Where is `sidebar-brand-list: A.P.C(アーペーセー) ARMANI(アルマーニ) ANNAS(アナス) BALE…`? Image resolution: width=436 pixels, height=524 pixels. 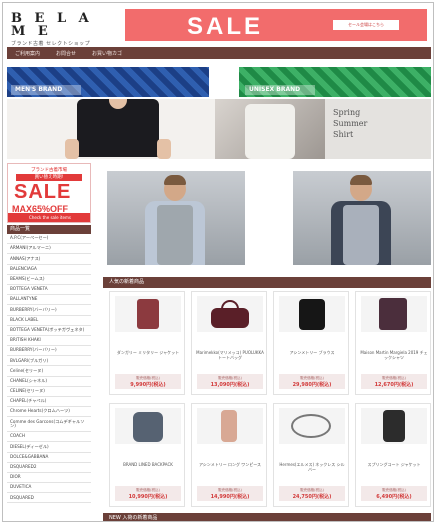 sidebar-brand-list: A.P.C(アーペーセー) ARMANI(アルマーニ) ANNAS(アナス) BALE… is located at coordinates (49, 369).